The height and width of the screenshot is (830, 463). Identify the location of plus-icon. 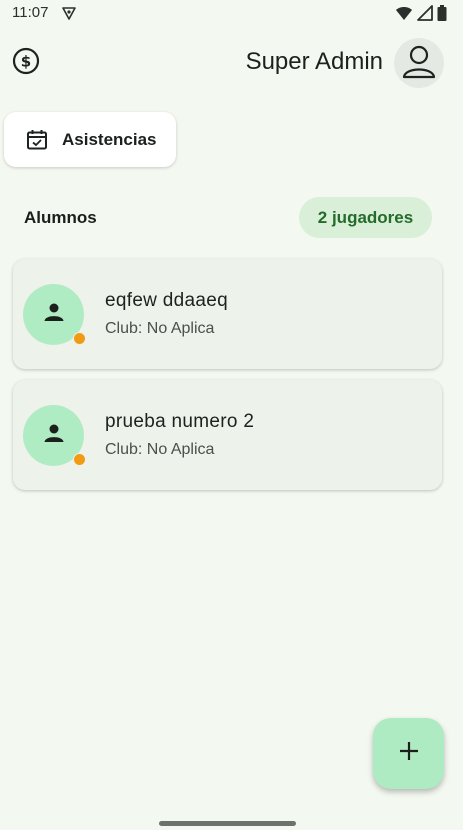
(409, 753).